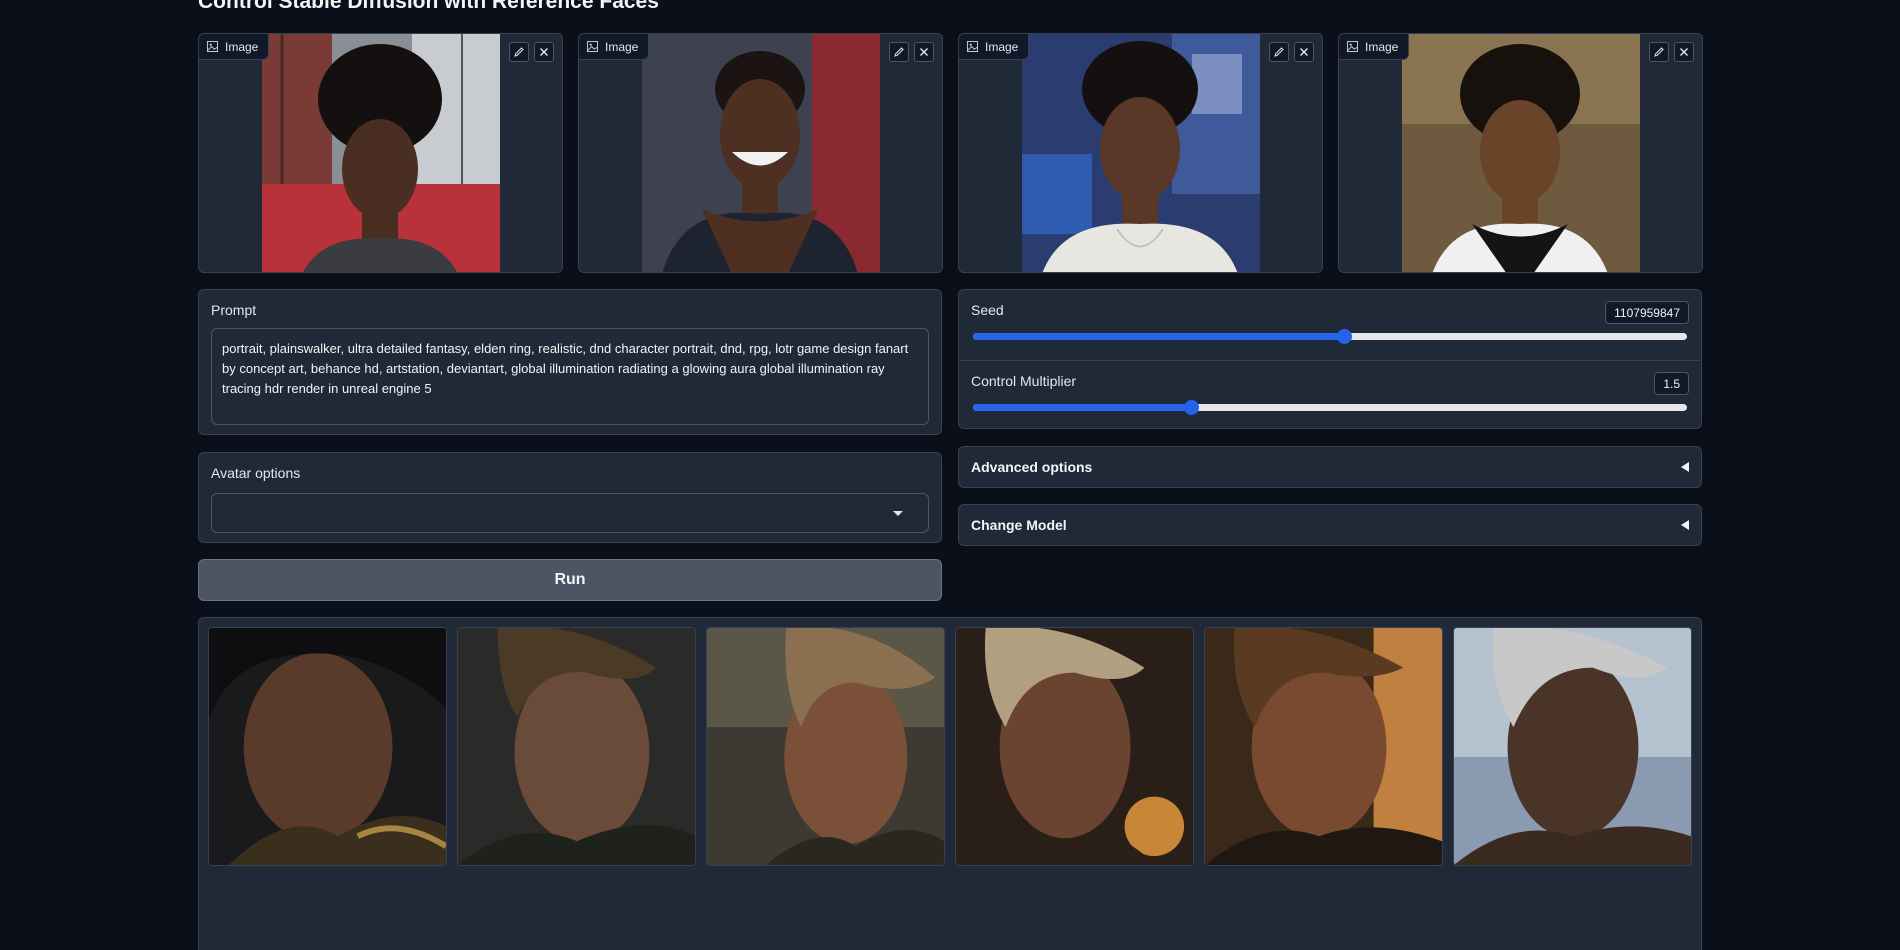  I want to click on control-multiplier-row: Control Multiplier 1.5, so click(1330, 395).